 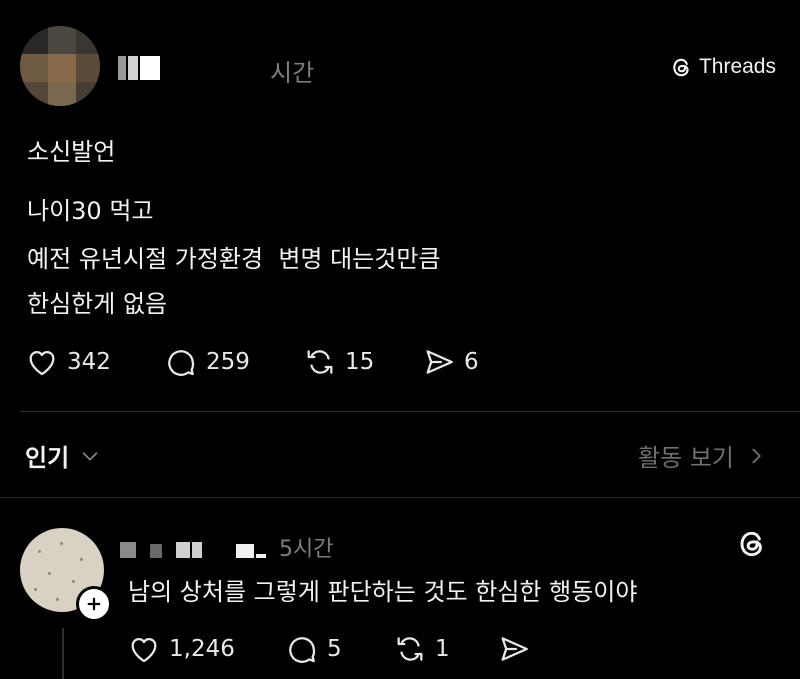 I want to click on view-activity-link: 활동 보기, so click(x=702, y=455).